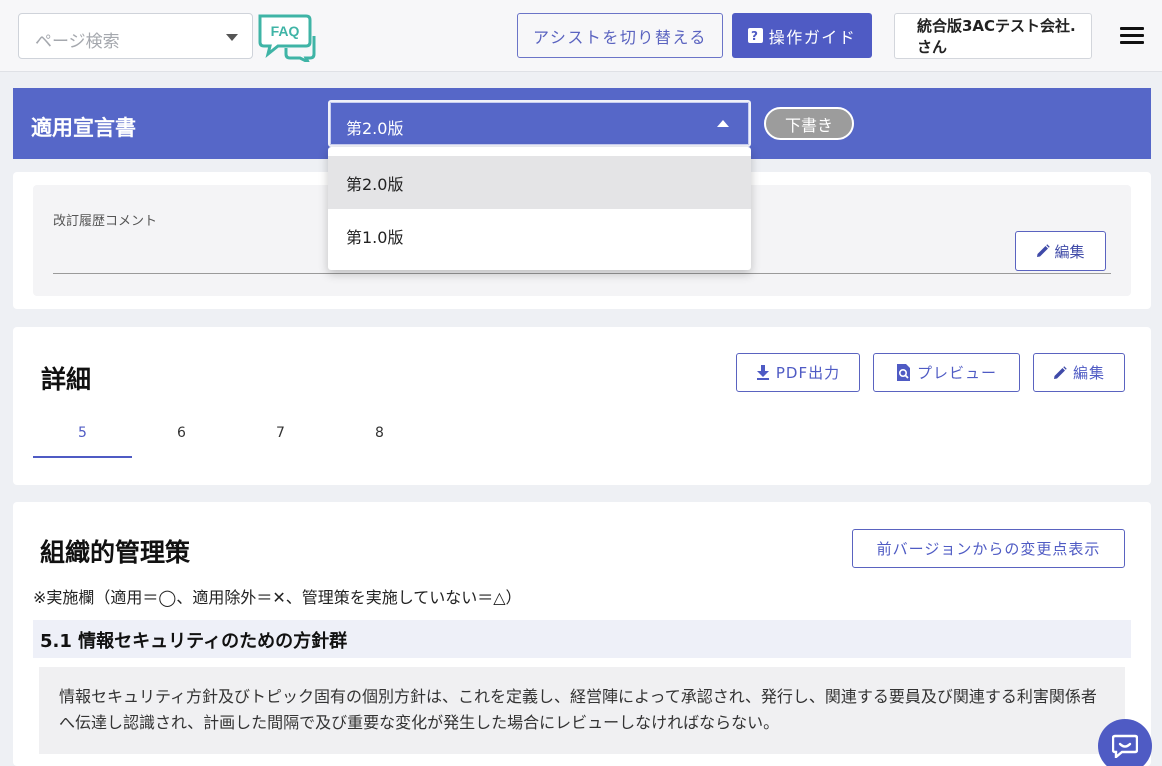 Image resolution: width=1162 pixels, height=766 pixels. I want to click on chevron-up-icon, so click(723, 123).